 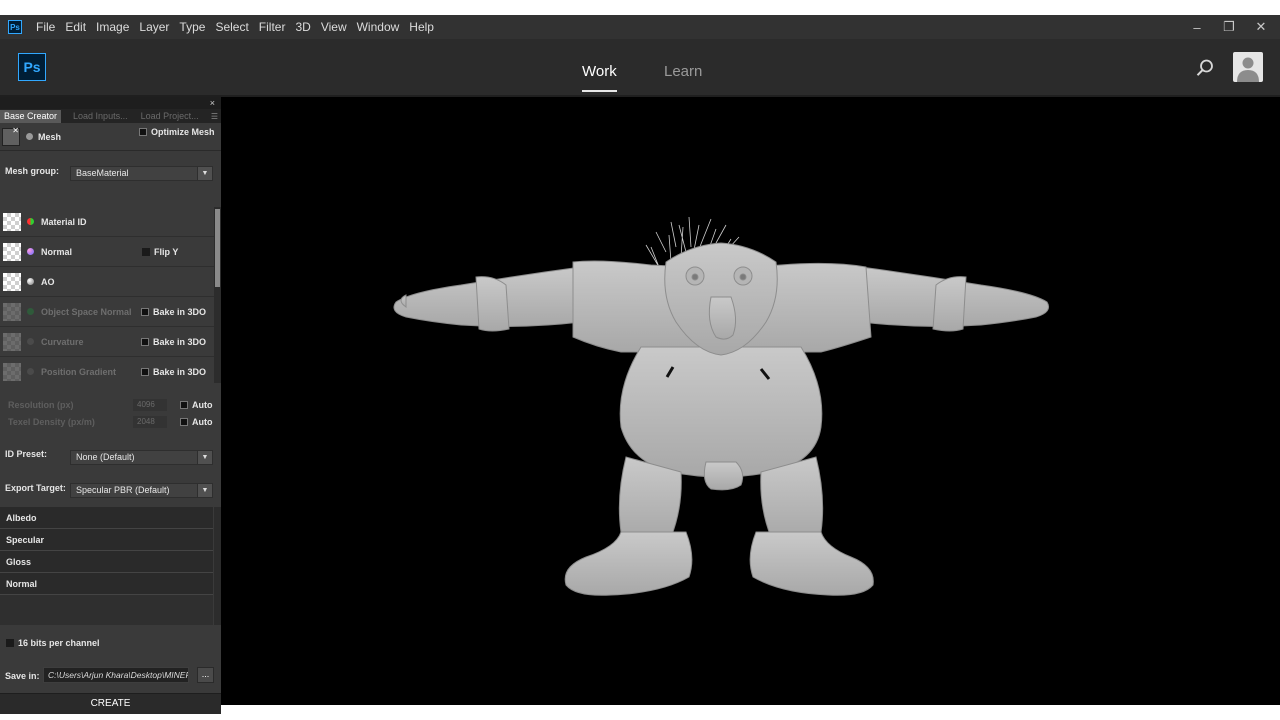 I want to click on minimize-icon: –, so click(x=1197, y=27).